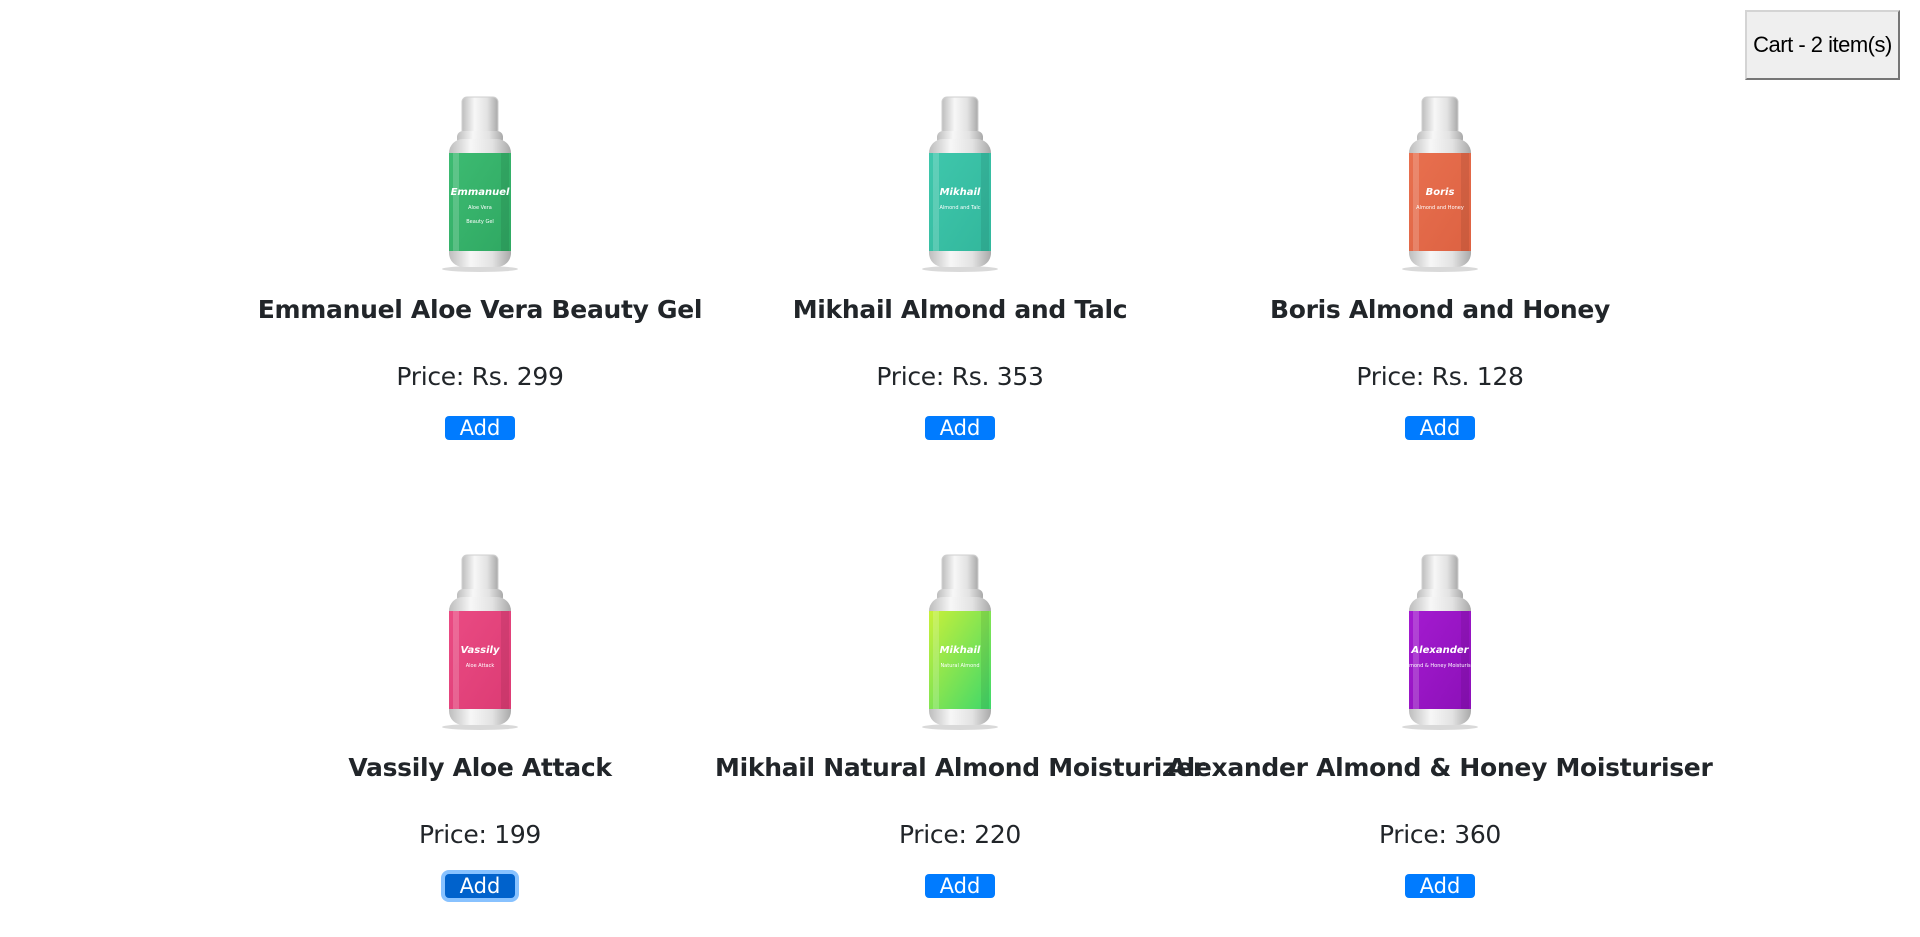  Describe the element at coordinates (1440, 192) in the screenshot. I see `bottle-label-text: Boris` at that location.